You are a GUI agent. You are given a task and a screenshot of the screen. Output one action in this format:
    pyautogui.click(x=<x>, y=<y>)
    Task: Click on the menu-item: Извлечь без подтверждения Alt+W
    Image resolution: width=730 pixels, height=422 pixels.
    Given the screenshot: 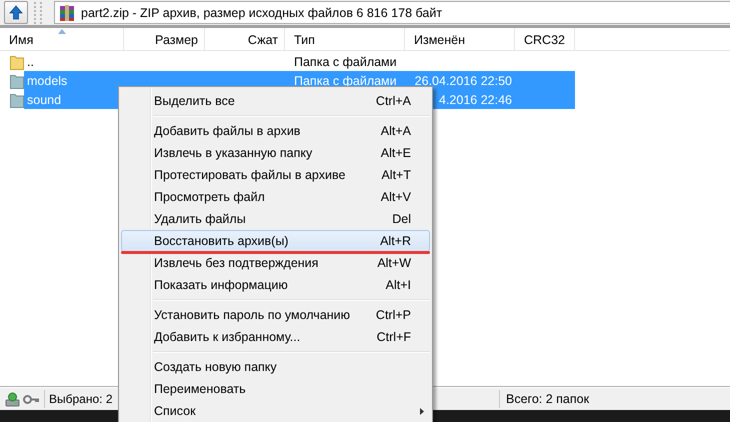 What is the action you would take?
    pyautogui.click(x=275, y=263)
    